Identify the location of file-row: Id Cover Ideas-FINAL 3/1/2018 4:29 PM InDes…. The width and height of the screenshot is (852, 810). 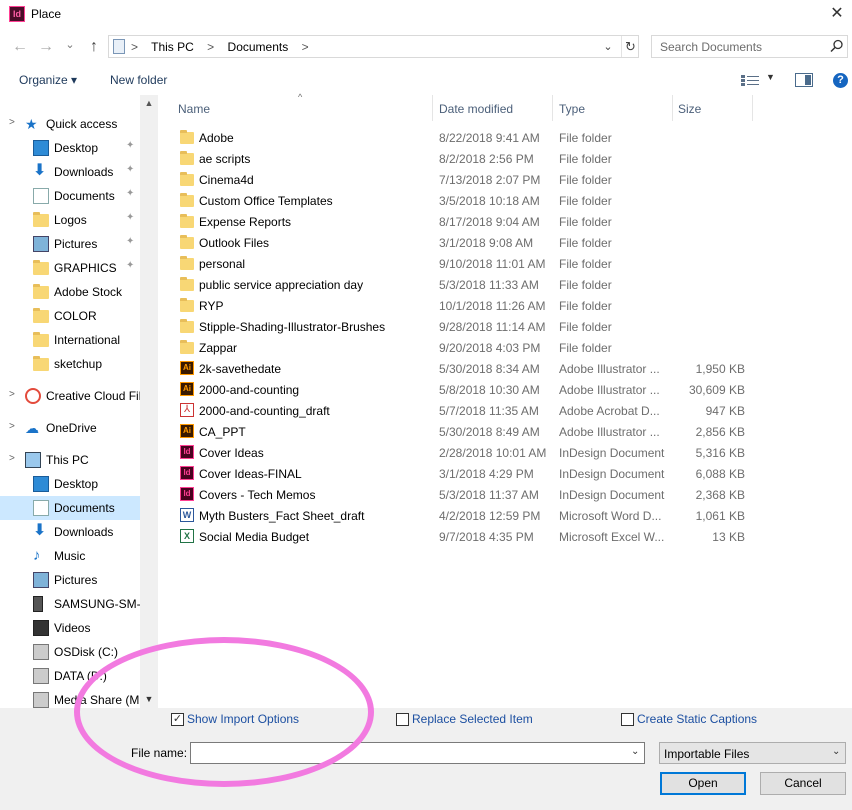
(505, 473).